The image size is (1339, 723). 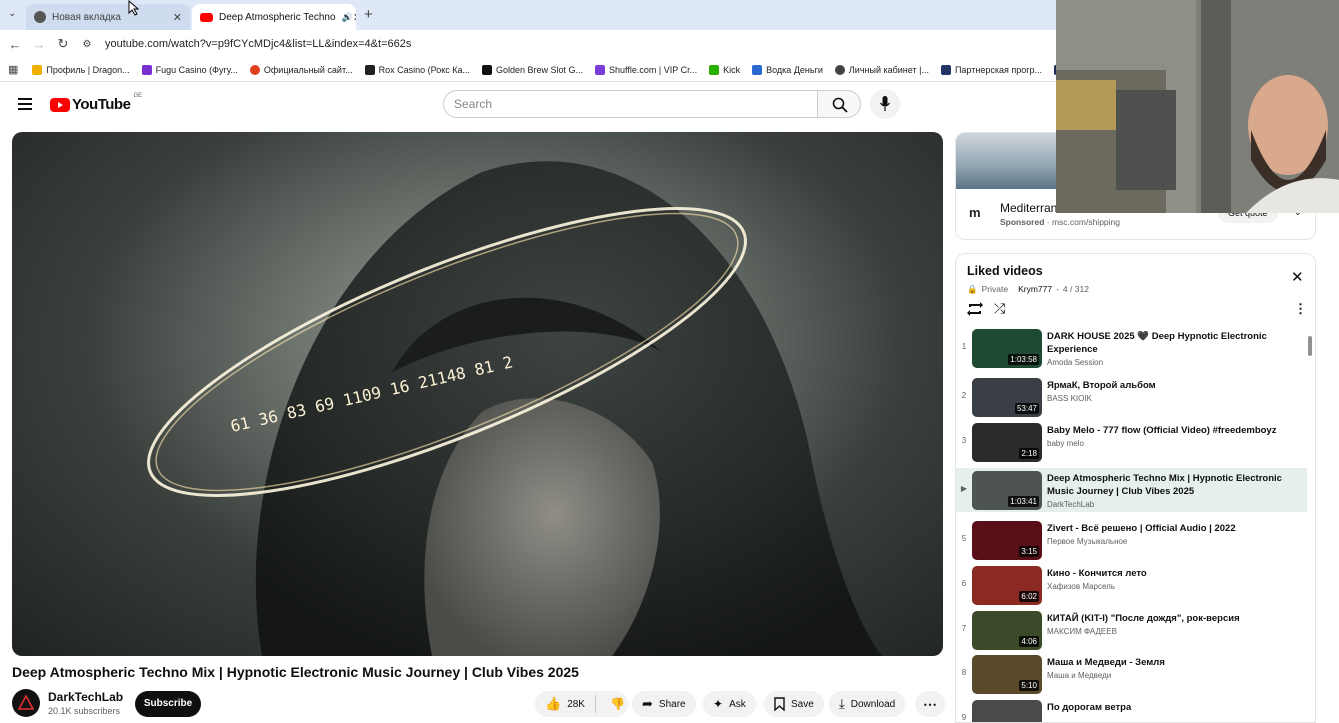 What do you see at coordinates (1197, 106) in the screenshot?
I see `webcam-overlay` at bounding box center [1197, 106].